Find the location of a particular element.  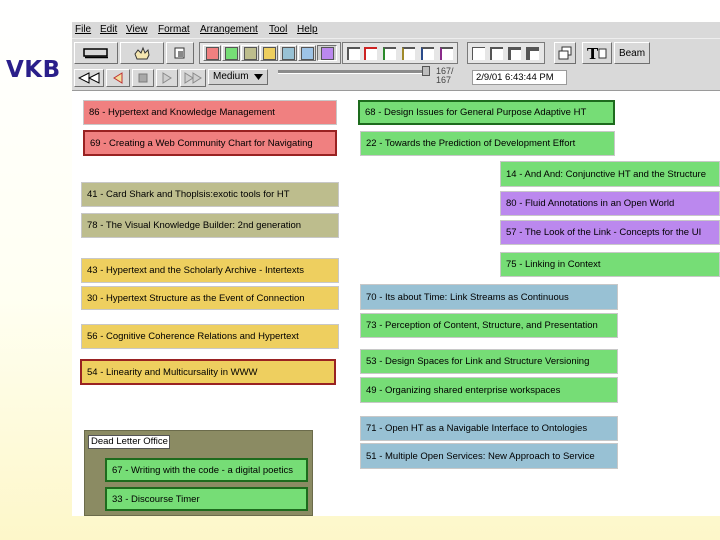

fast-forward-icon is located at coordinates (193, 78).